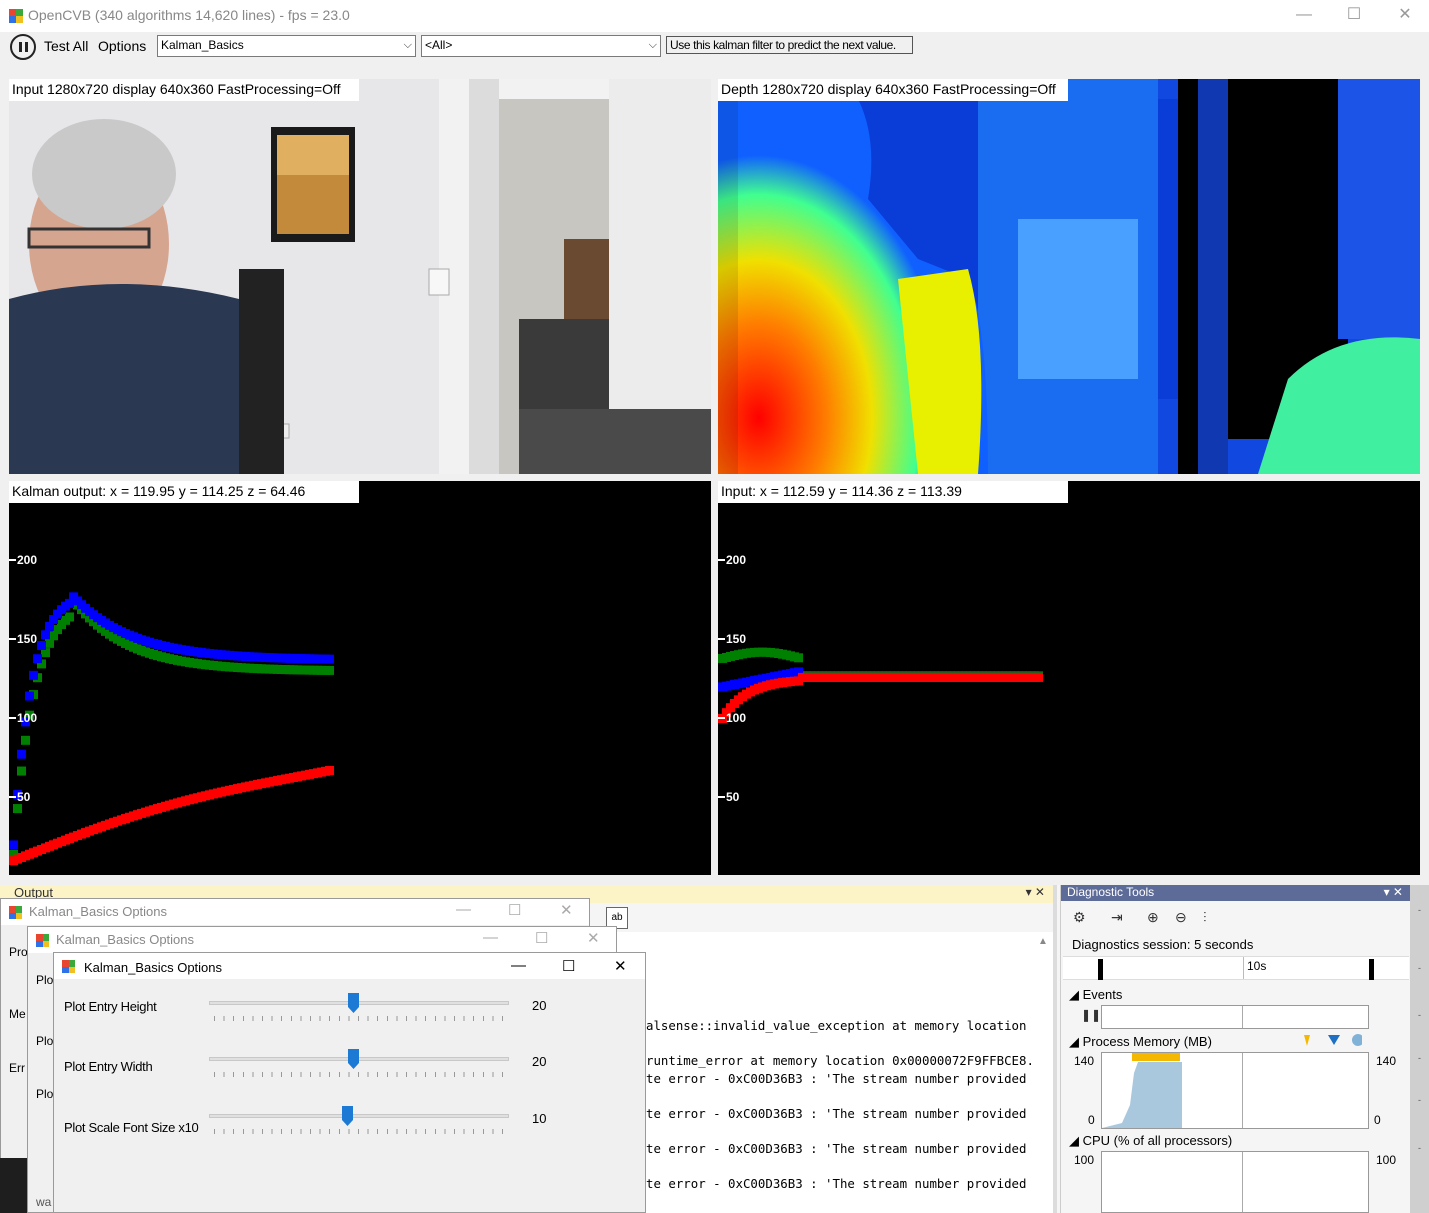 This screenshot has height=1213, width=1429. I want to click on cpu-axis-max-right: 100, so click(1386, 1160).